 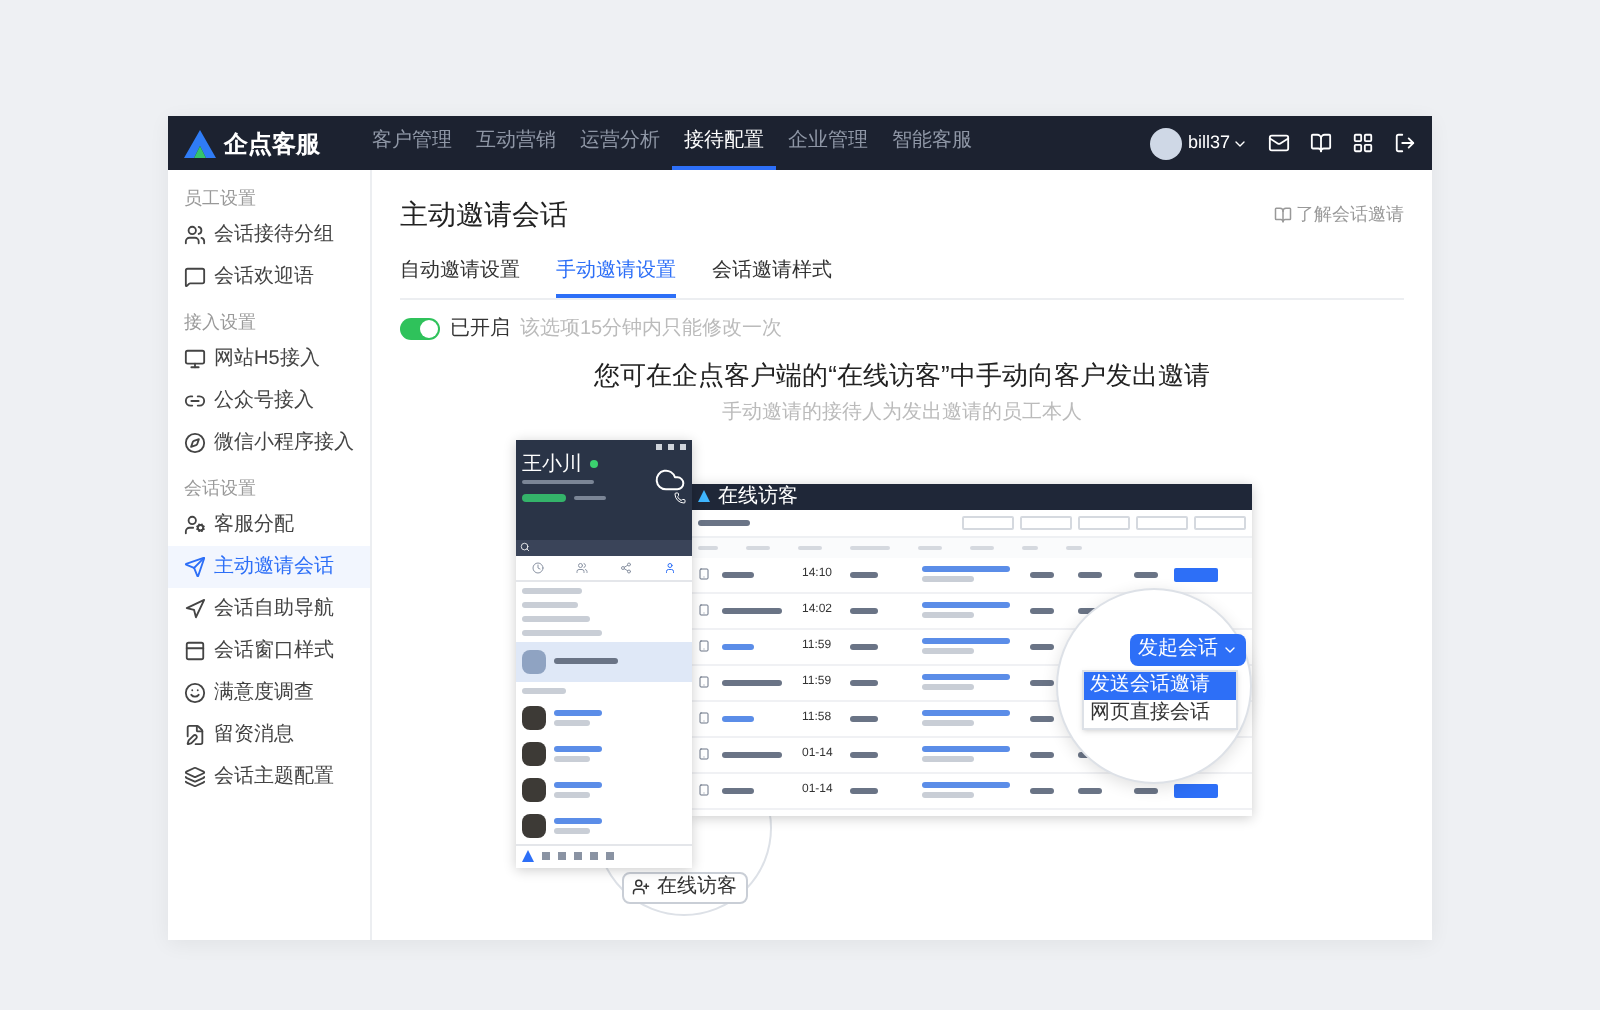 I want to click on nav-tab: 接待配置, so click(x=724, y=143).